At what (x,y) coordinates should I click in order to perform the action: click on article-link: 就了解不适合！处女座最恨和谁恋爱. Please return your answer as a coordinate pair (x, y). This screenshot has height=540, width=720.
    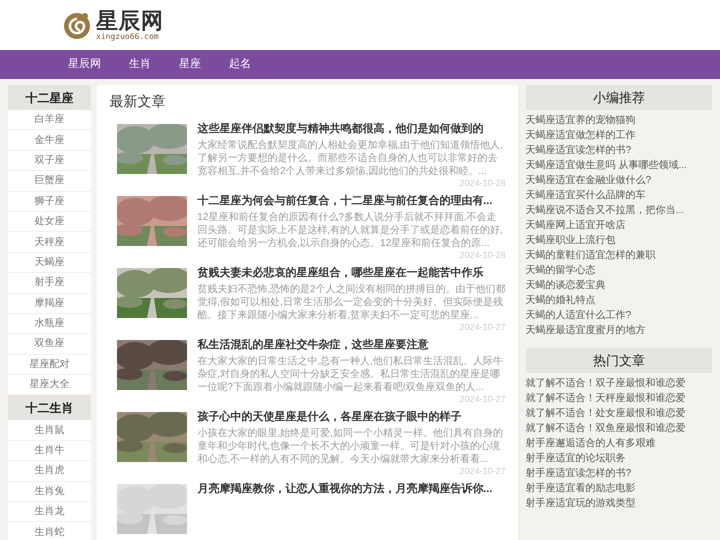
    Looking at the image, I should click on (606, 413).